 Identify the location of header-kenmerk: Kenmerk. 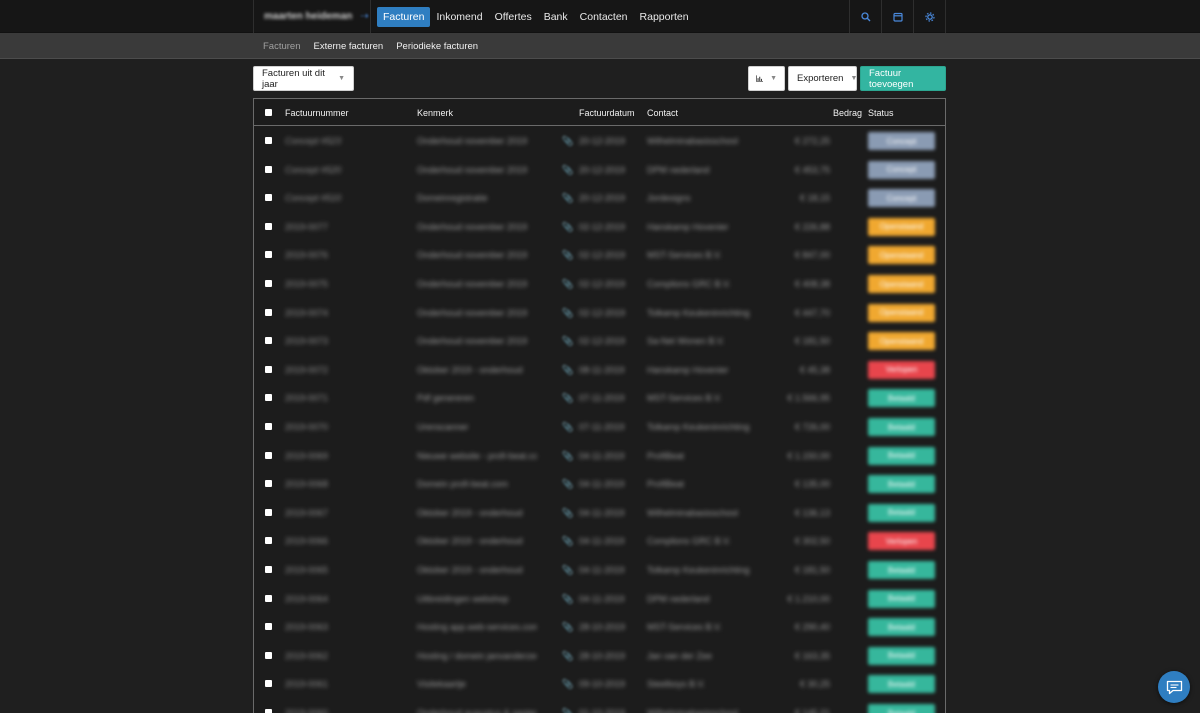
(435, 113).